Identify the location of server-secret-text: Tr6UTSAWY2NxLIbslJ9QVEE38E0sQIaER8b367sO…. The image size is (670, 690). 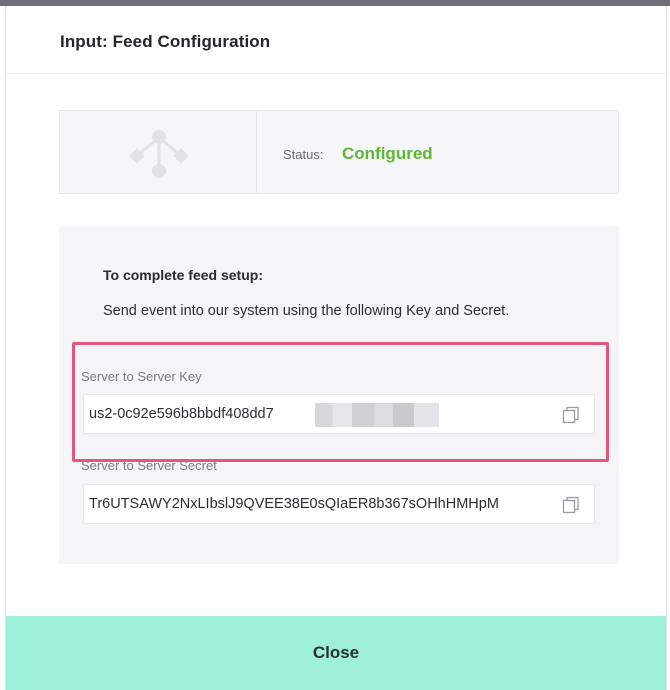
(294, 504).